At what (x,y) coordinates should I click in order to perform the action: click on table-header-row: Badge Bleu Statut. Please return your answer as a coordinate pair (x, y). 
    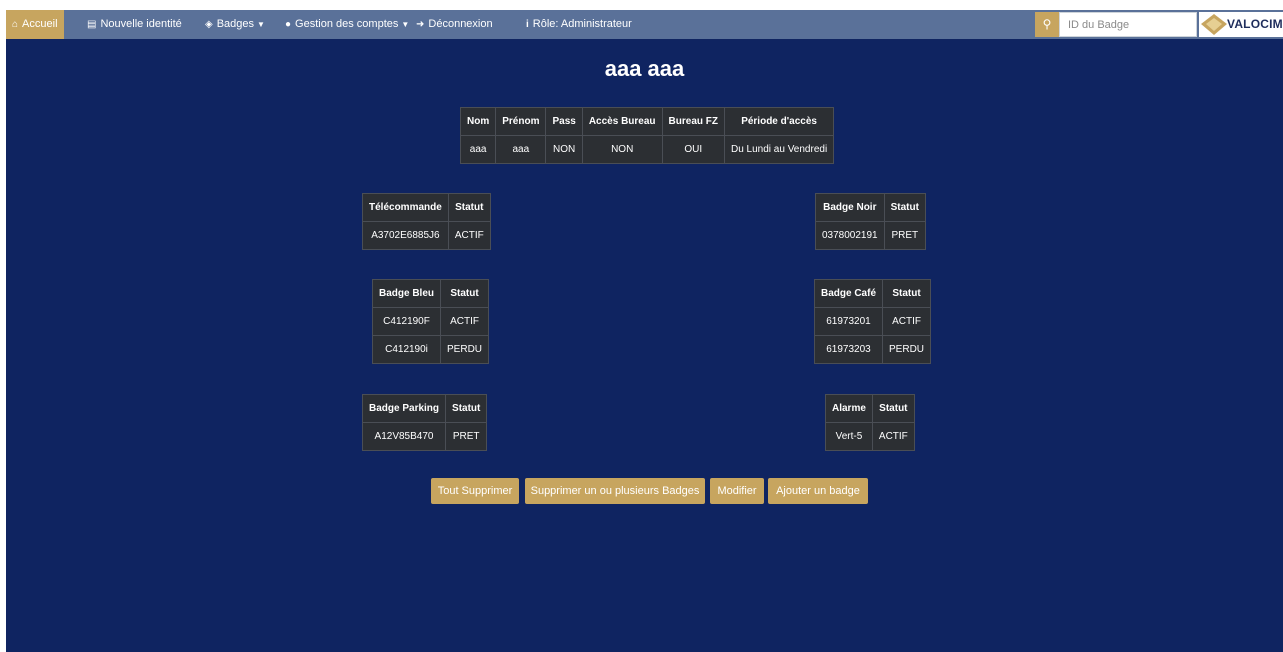
    Looking at the image, I should click on (430, 293).